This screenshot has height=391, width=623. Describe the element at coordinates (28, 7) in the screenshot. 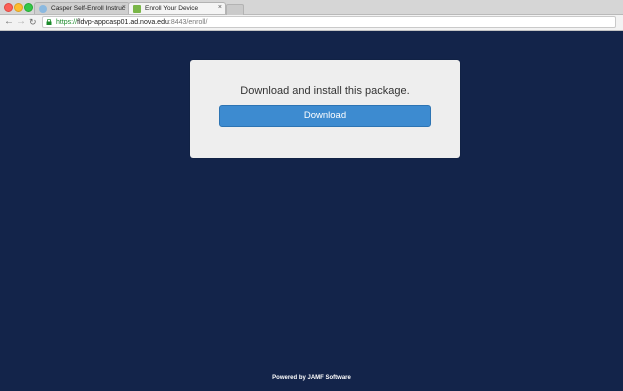

I see `window-maximize-button` at that location.